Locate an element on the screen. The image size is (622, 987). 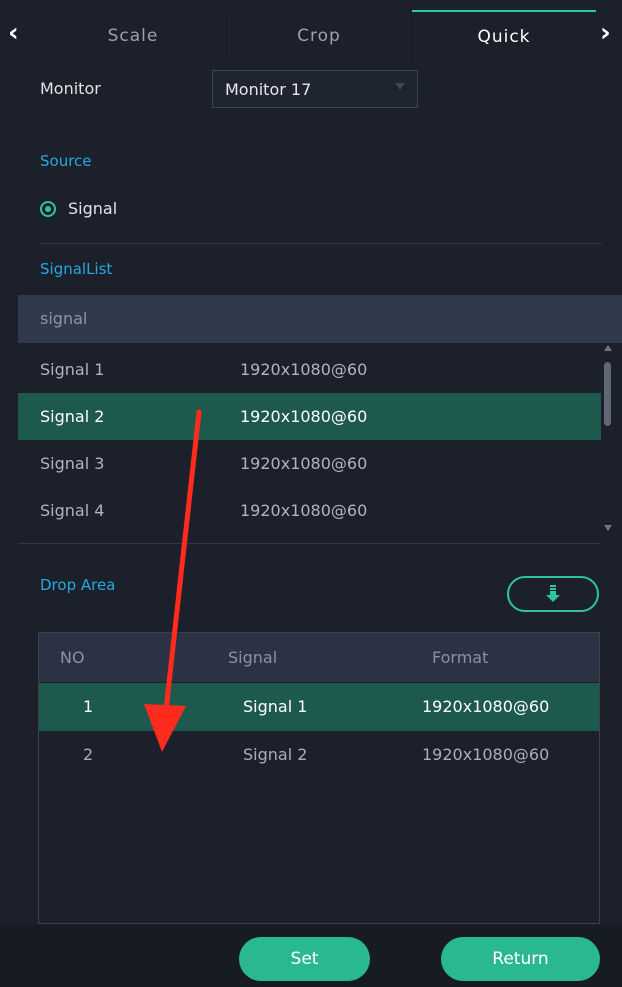
signal-radio-label: Signal is located at coordinates (93, 208).